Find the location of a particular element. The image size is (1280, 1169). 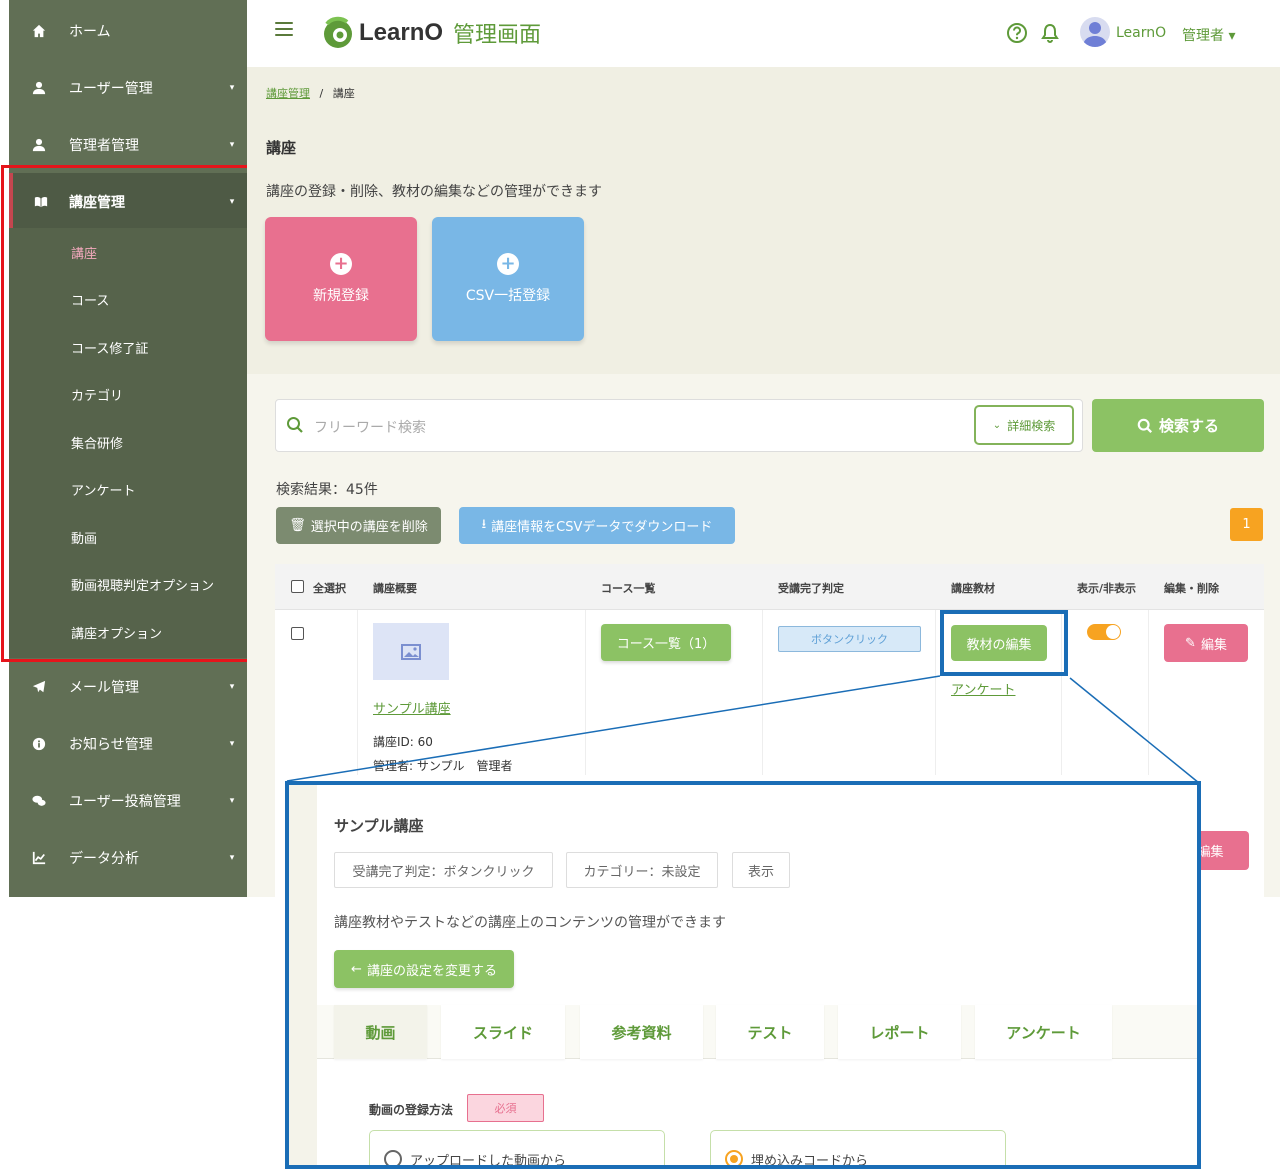

advanced-search-label: 詳細検索 is located at coordinates (1031, 425).